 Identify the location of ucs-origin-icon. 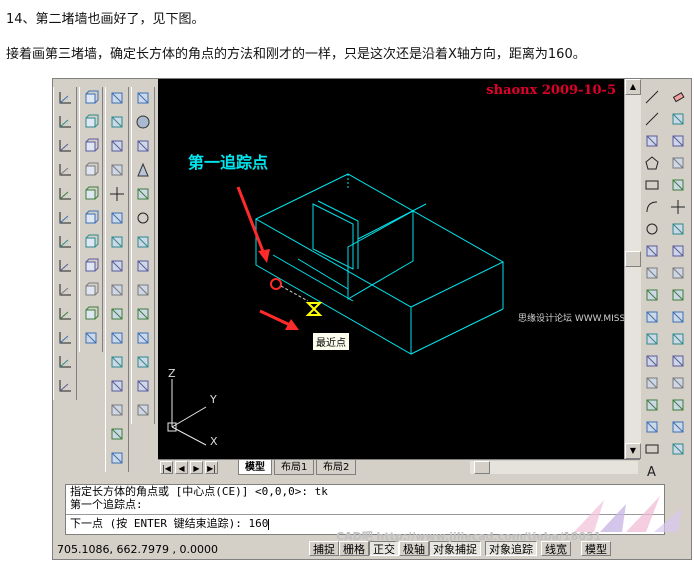
(65, 242).